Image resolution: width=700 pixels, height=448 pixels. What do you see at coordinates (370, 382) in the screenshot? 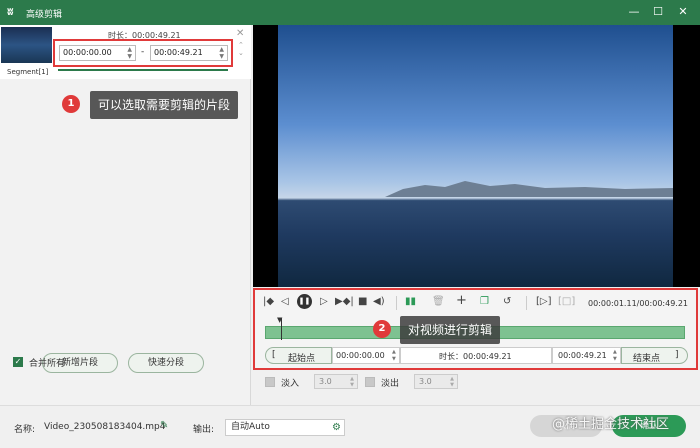
I see `fade-out-checkbox` at bounding box center [370, 382].